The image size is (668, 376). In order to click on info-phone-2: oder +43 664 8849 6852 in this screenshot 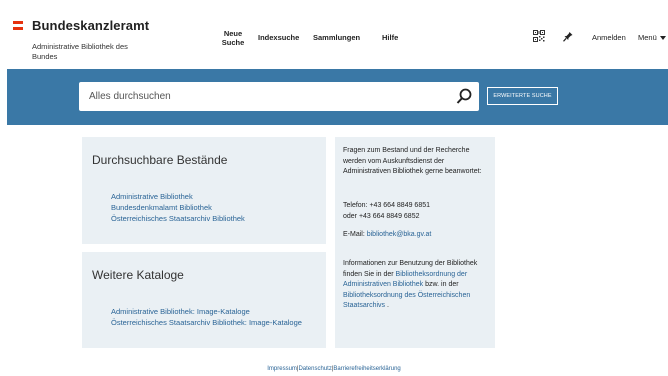, I will do `click(381, 216)`.